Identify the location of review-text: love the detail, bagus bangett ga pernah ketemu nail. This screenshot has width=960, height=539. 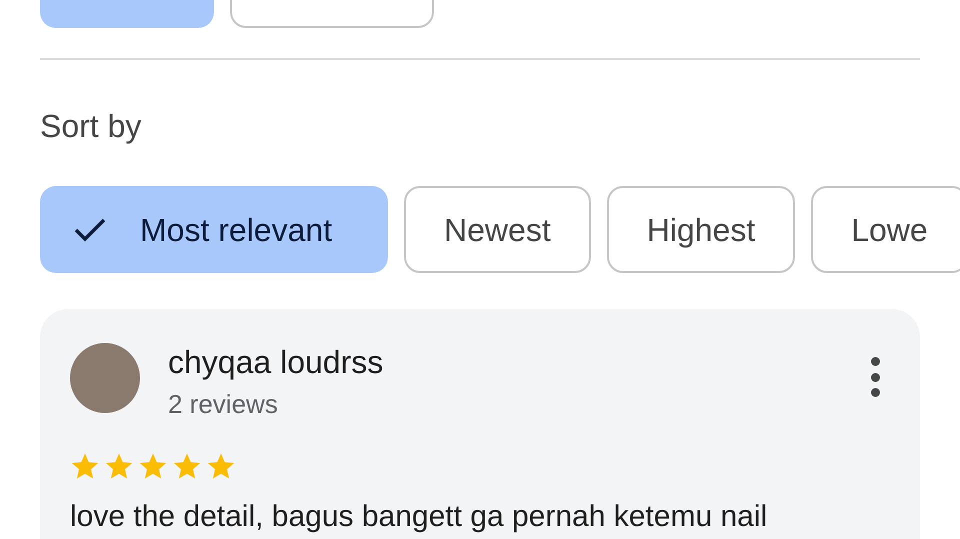
(419, 517).